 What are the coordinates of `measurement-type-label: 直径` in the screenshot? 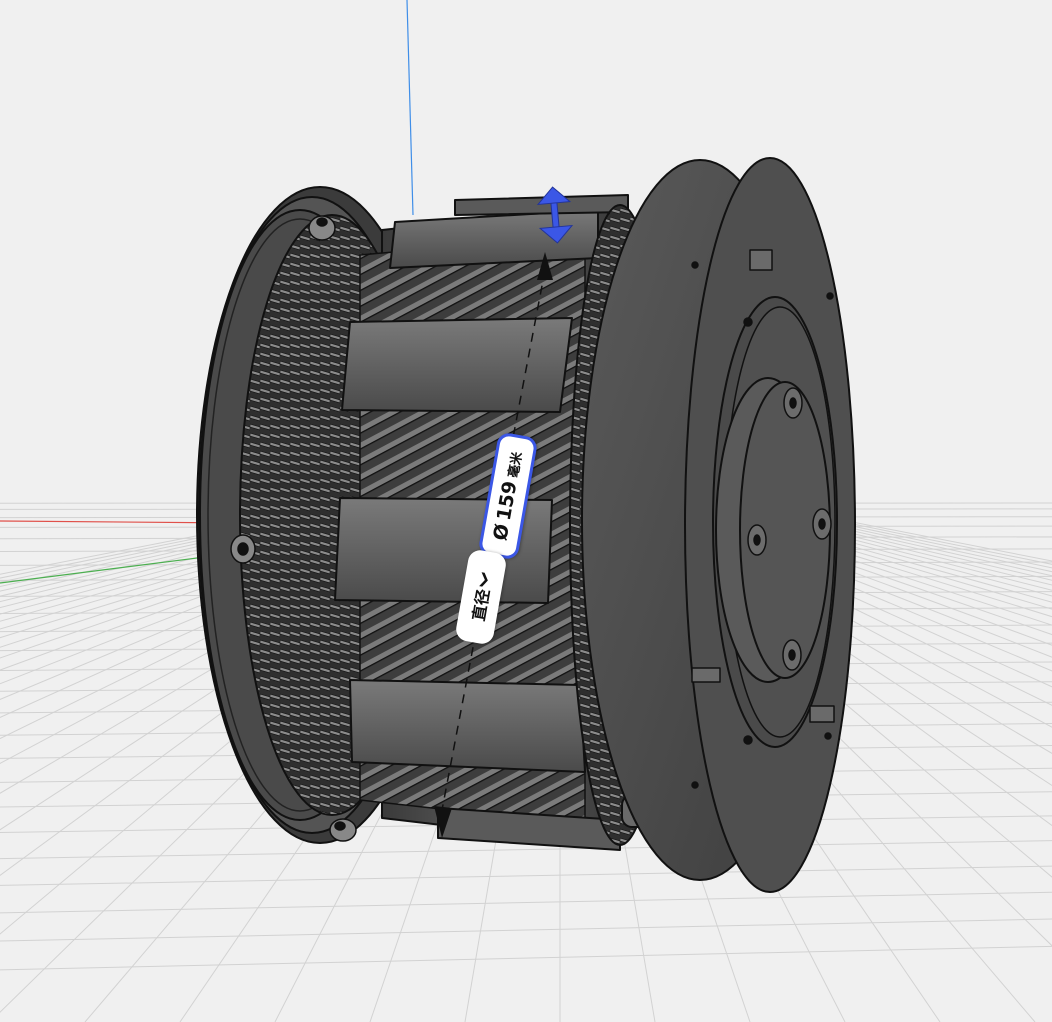 It's located at (481, 605).